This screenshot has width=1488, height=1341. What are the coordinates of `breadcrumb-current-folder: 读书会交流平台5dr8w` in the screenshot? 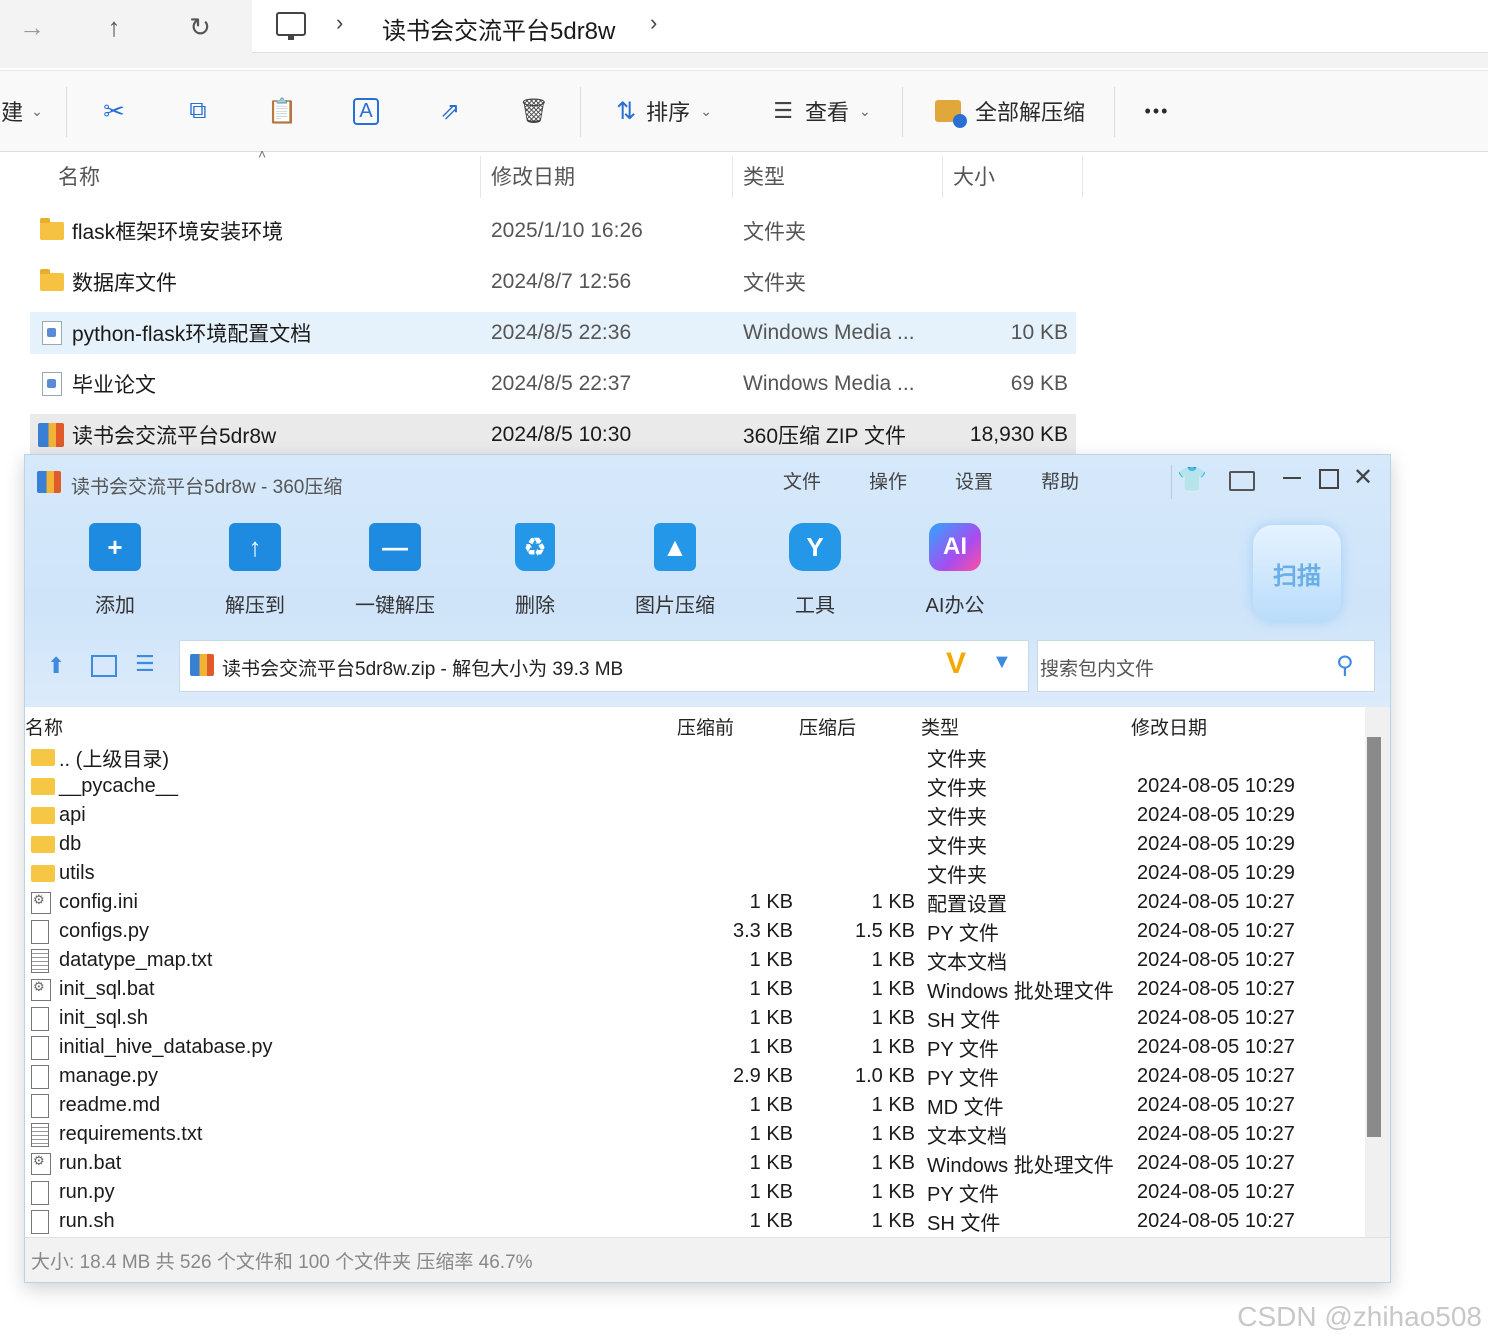 It's located at (498, 28).